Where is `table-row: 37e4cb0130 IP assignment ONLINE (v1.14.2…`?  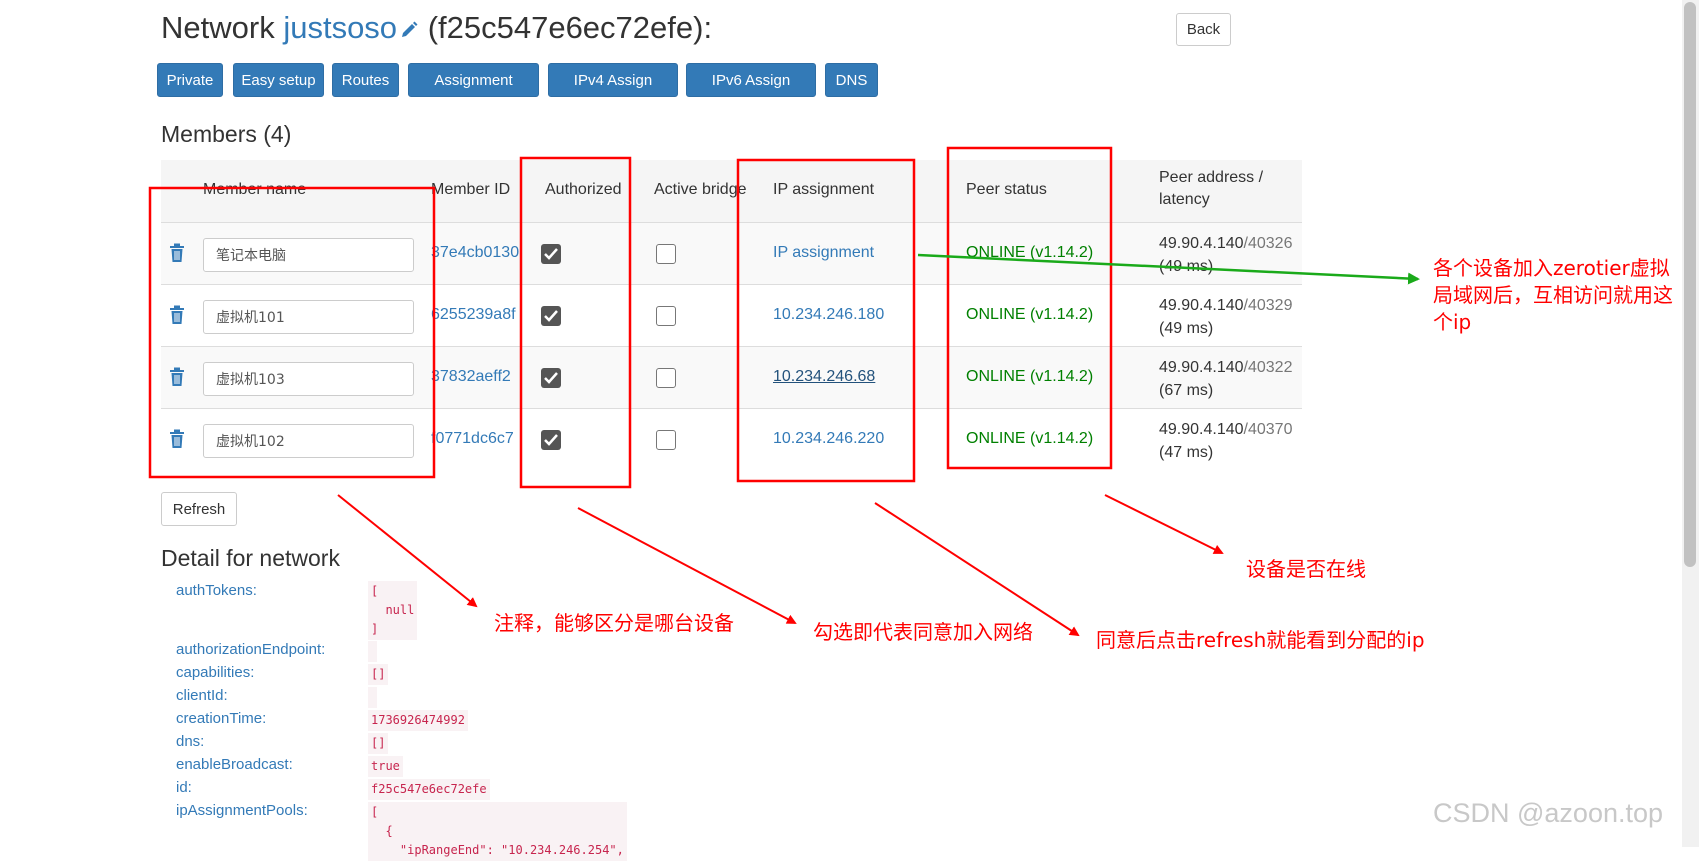 table-row: 37e4cb0130 IP assignment ONLINE (v1.14.2… is located at coordinates (731, 253).